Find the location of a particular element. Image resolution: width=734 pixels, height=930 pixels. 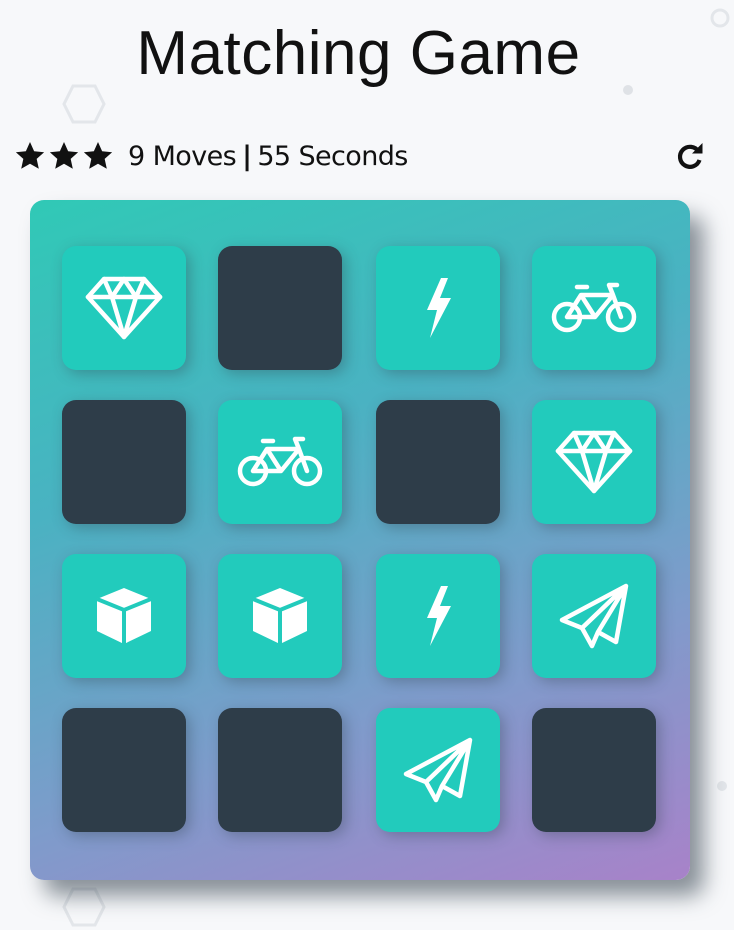

star-rating is located at coordinates (65, 156).